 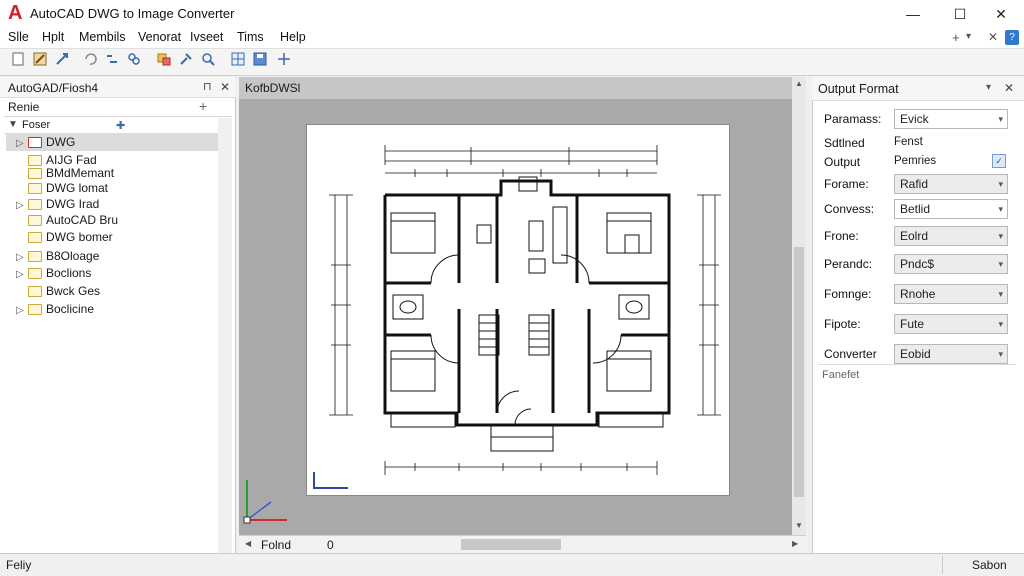 I want to click on tree-item-label: B8Oloage, so click(x=73, y=256).